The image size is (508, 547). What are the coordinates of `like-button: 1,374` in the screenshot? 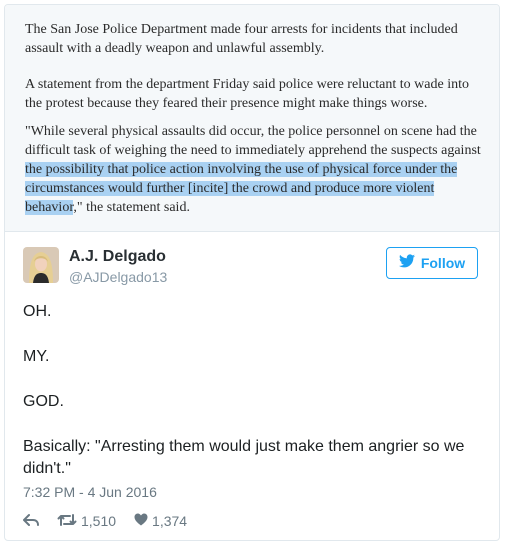 It's located at (160, 521).